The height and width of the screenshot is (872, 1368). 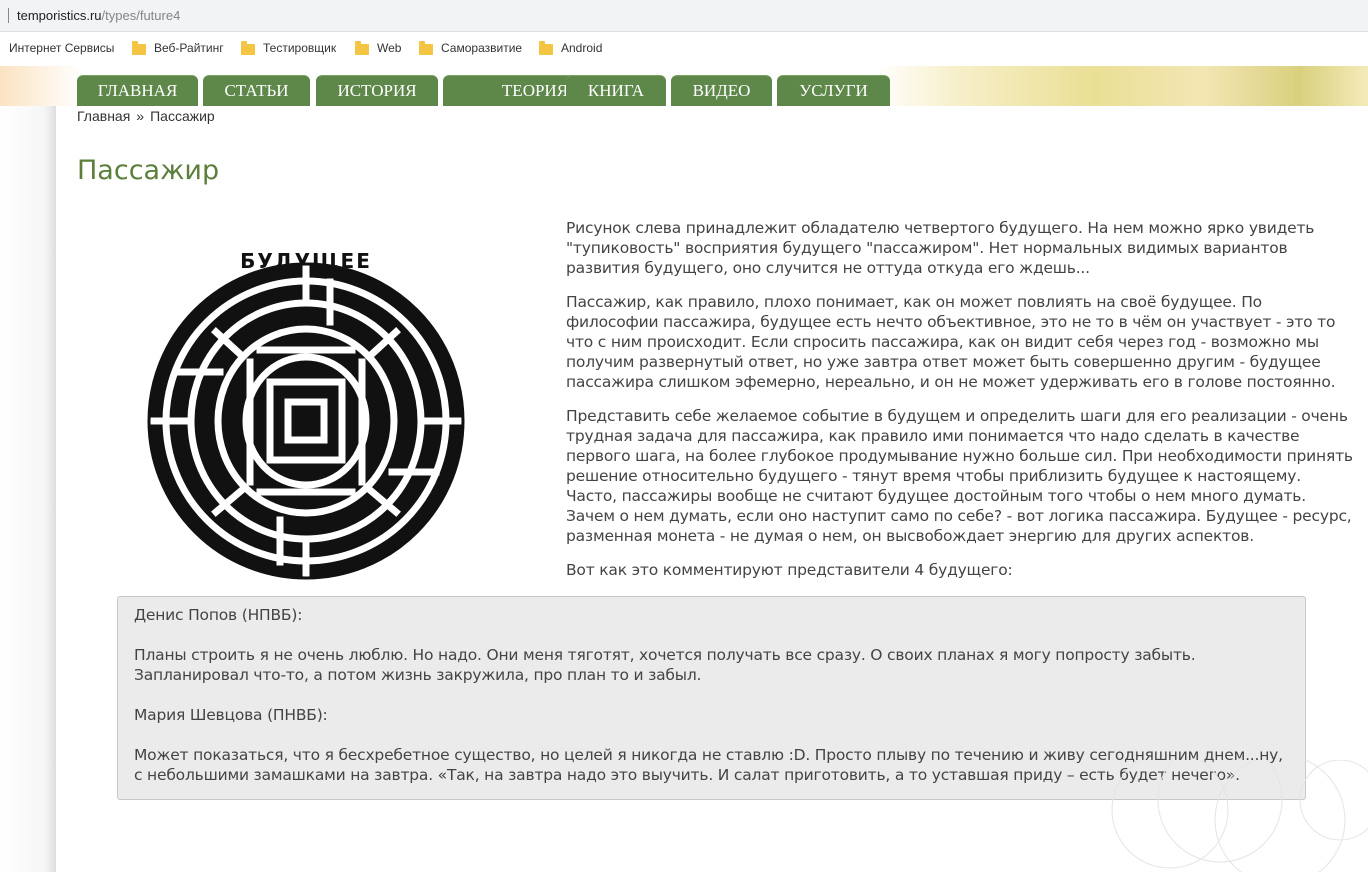 What do you see at coordinates (306, 414) in the screenshot?
I see `maze-sphere-illustration: БУДУЩЕЕ` at bounding box center [306, 414].